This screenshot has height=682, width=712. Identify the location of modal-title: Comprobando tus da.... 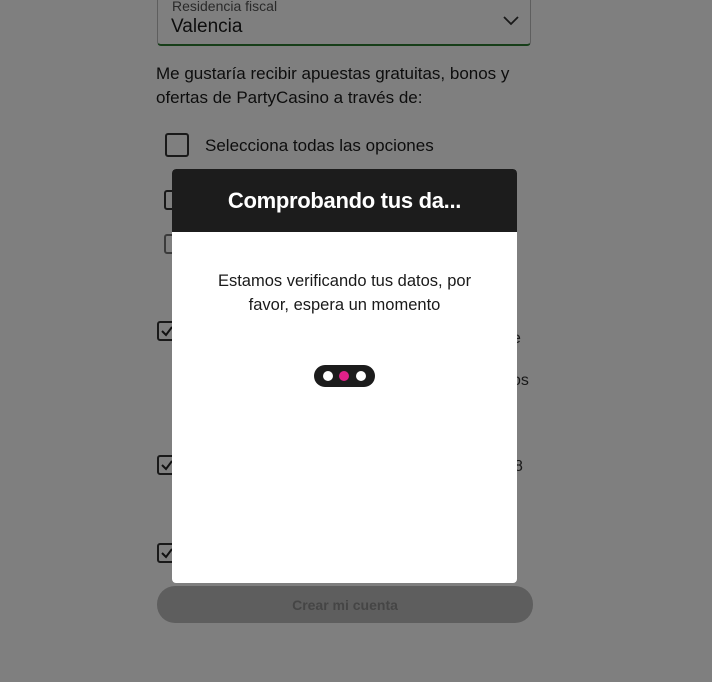
(344, 200).